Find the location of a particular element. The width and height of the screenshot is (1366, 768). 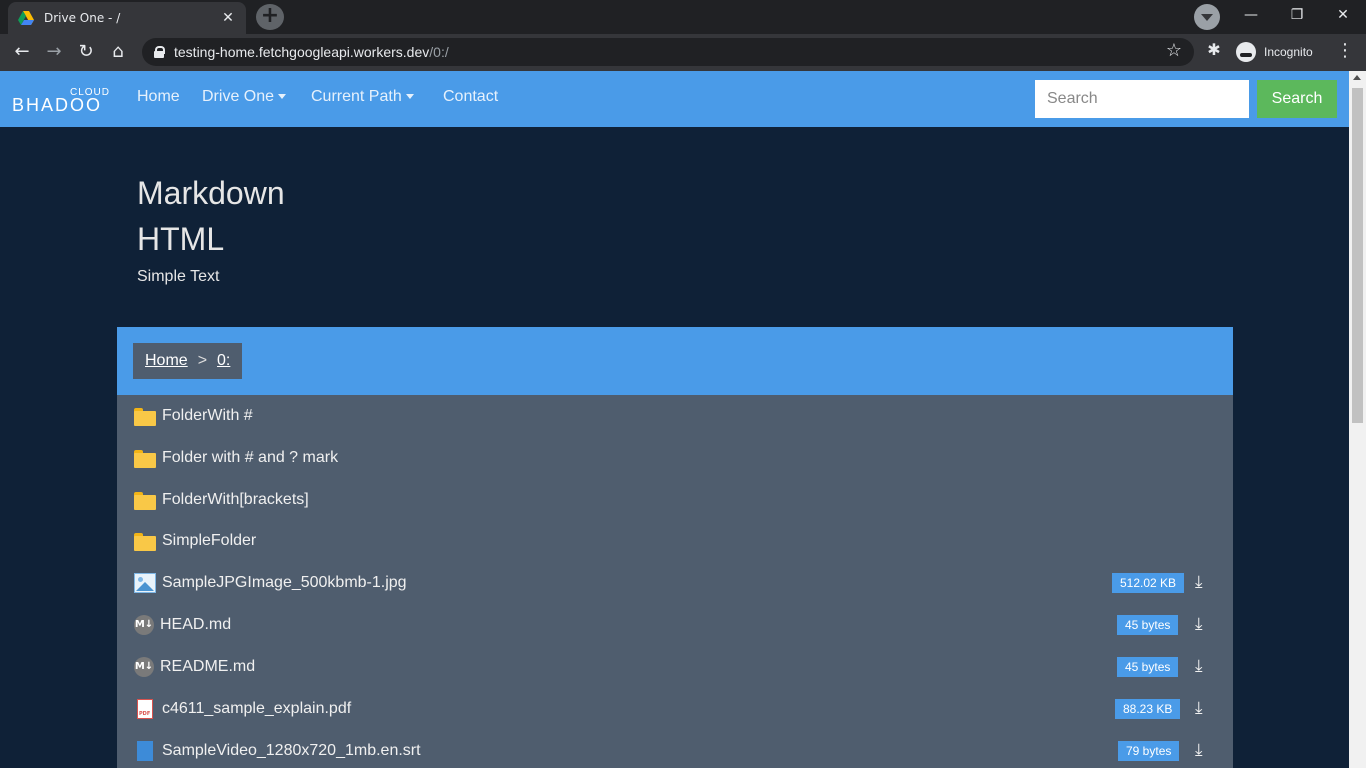

tab-search-icon is located at coordinates (1207, 17).